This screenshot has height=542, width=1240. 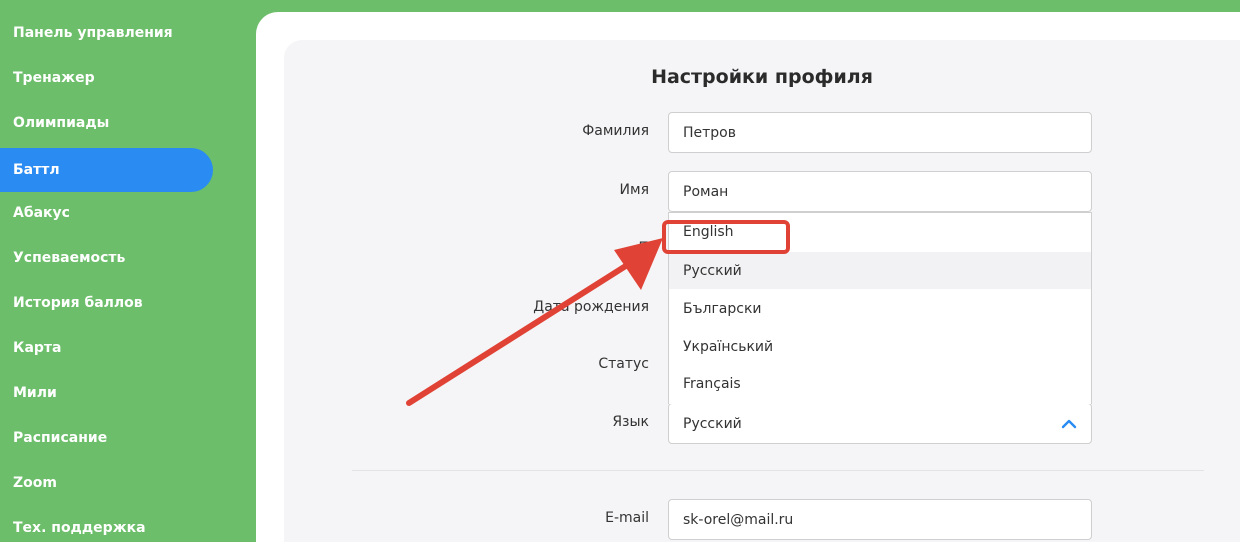 I want to click on last-name-label: Фамилия, so click(x=615, y=131).